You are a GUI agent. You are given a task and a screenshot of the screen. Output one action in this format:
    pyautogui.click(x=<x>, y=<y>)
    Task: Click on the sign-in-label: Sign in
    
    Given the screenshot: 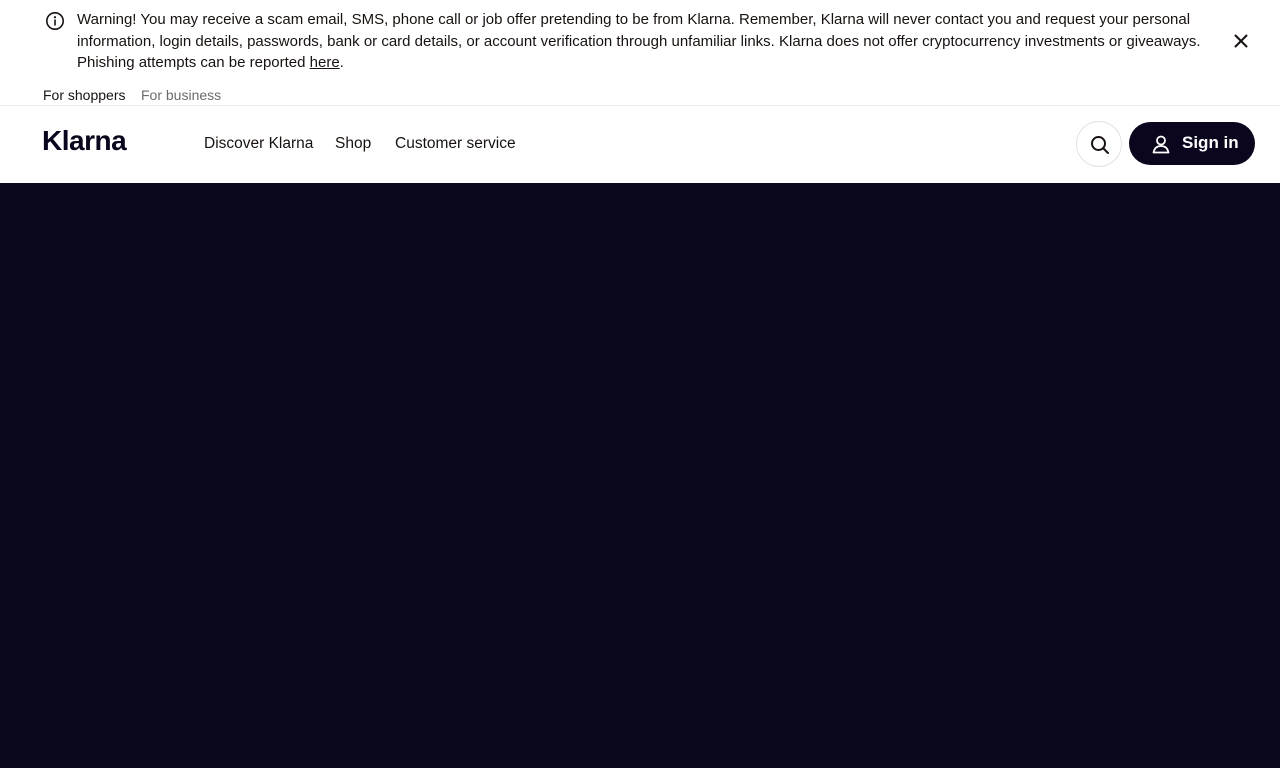 What is the action you would take?
    pyautogui.click(x=1210, y=142)
    